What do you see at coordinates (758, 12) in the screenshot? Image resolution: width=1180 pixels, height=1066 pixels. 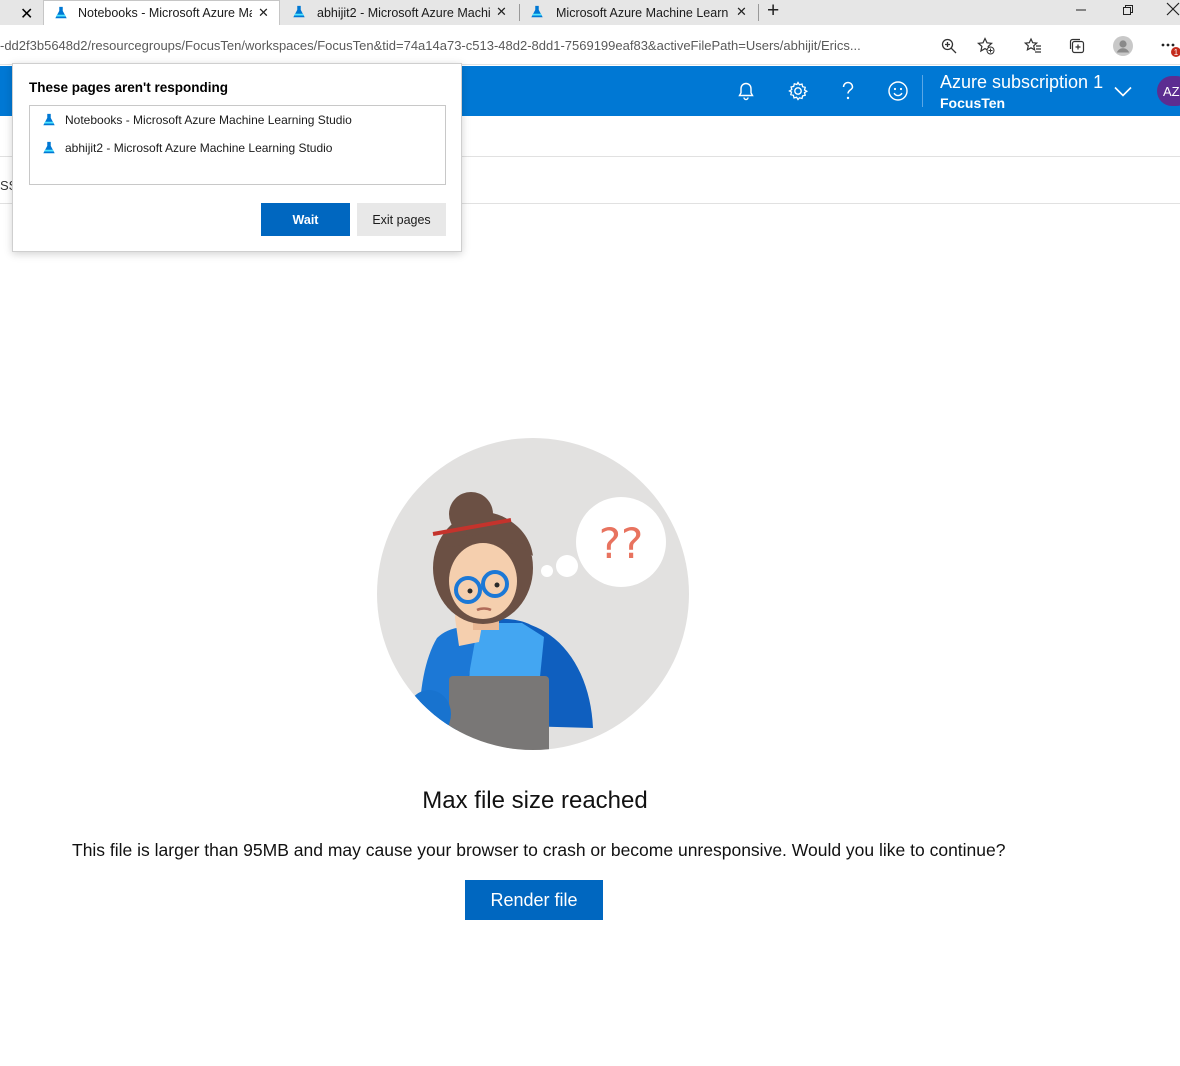 I see `tab-separator` at bounding box center [758, 12].